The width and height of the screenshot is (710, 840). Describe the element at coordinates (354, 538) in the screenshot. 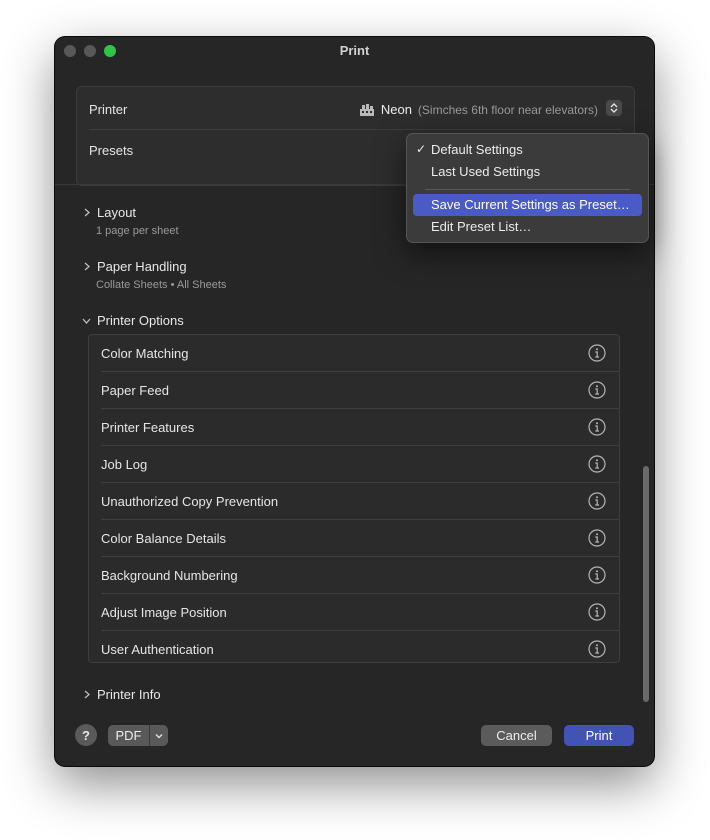

I see `printer-option-row: Color Balance Details` at that location.